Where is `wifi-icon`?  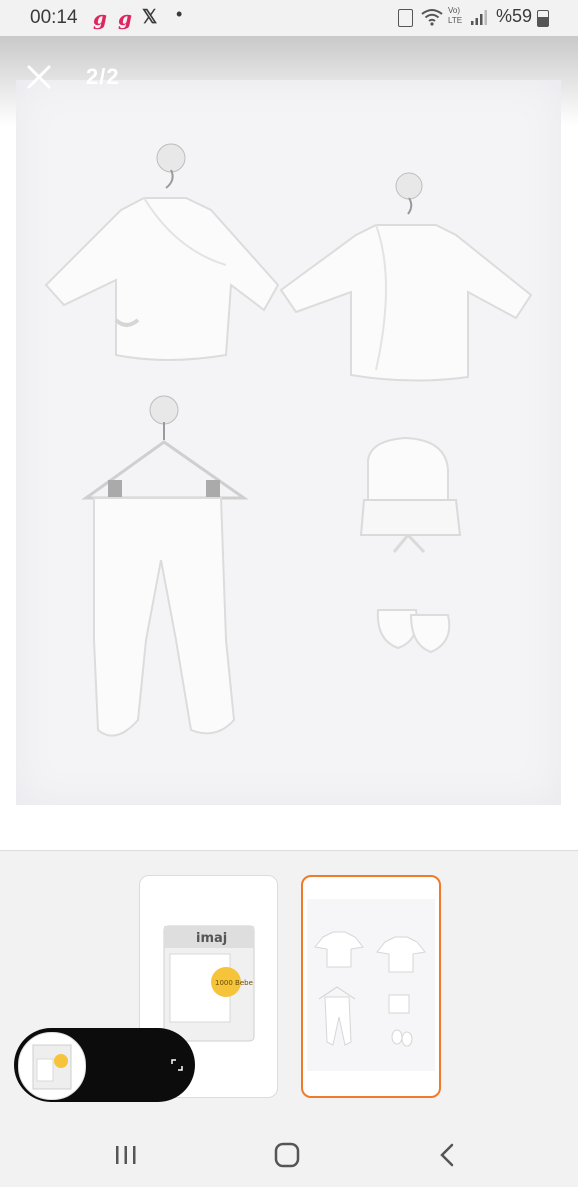
wifi-icon is located at coordinates (432, 17).